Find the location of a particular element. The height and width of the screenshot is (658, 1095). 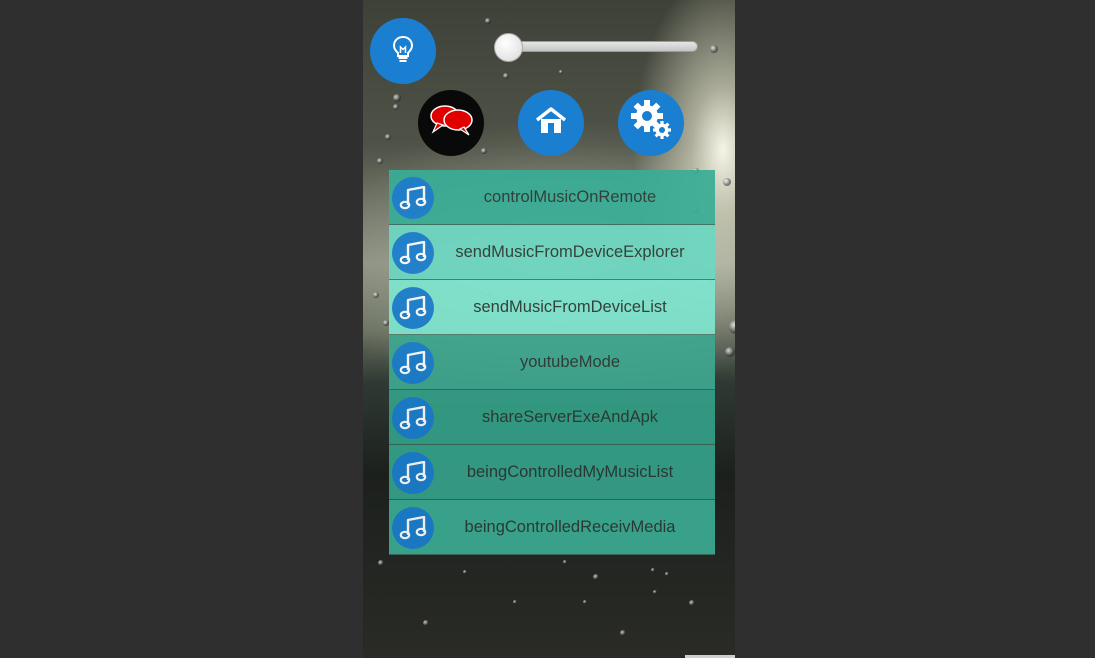

list-item: shareServerExeAndApk is located at coordinates (552, 417).